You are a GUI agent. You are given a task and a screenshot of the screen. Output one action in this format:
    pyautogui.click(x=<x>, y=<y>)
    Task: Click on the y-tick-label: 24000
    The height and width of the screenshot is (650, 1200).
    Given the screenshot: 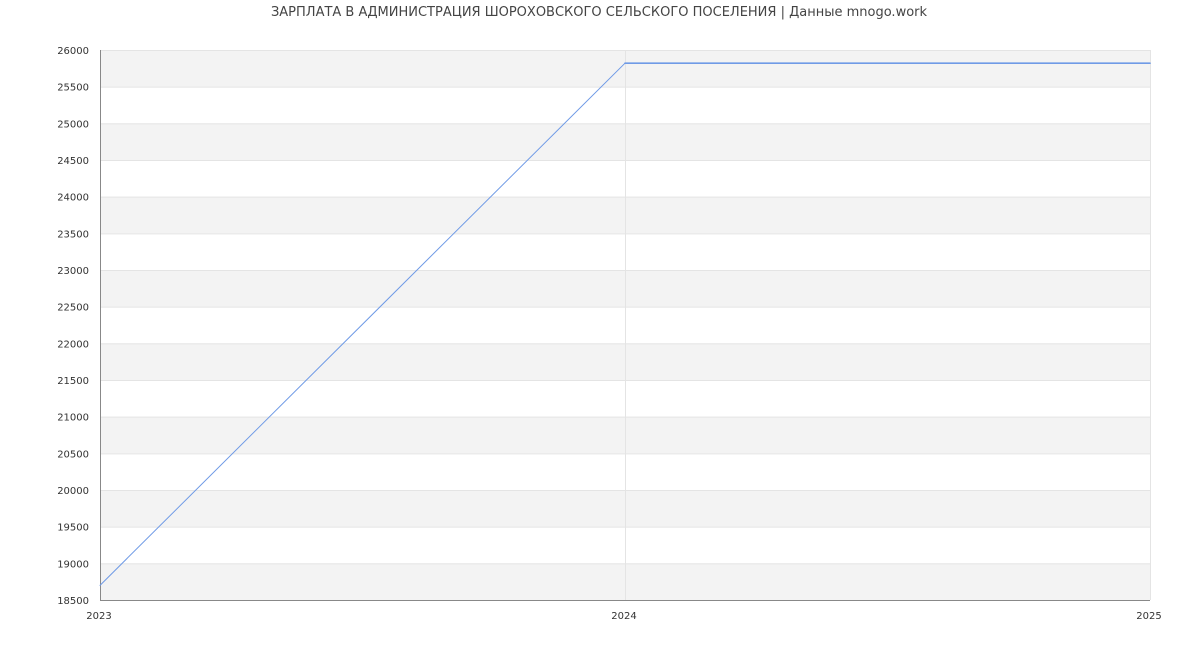 What is the action you would take?
    pyautogui.click(x=73, y=198)
    